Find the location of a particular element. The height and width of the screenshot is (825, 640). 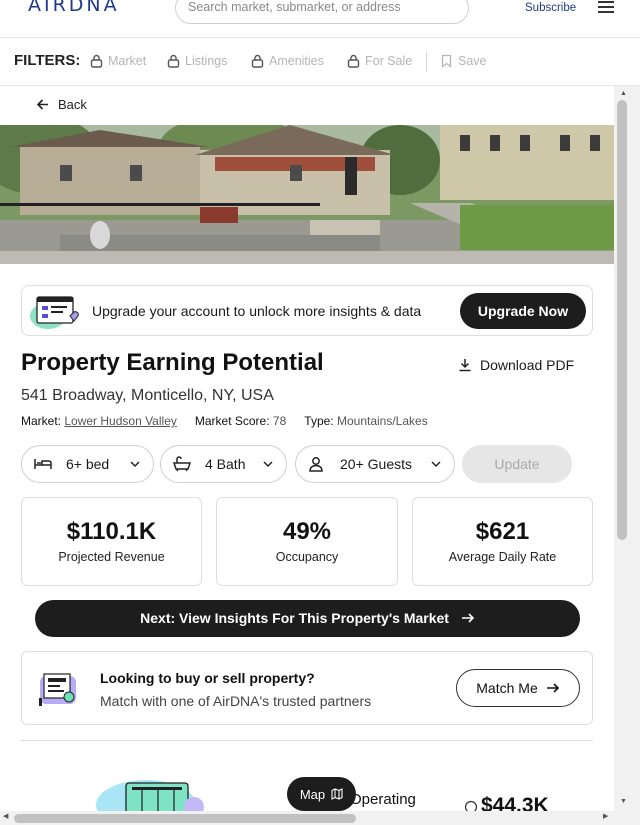

market-link: Lower Hudson Valley is located at coordinates (120, 421).